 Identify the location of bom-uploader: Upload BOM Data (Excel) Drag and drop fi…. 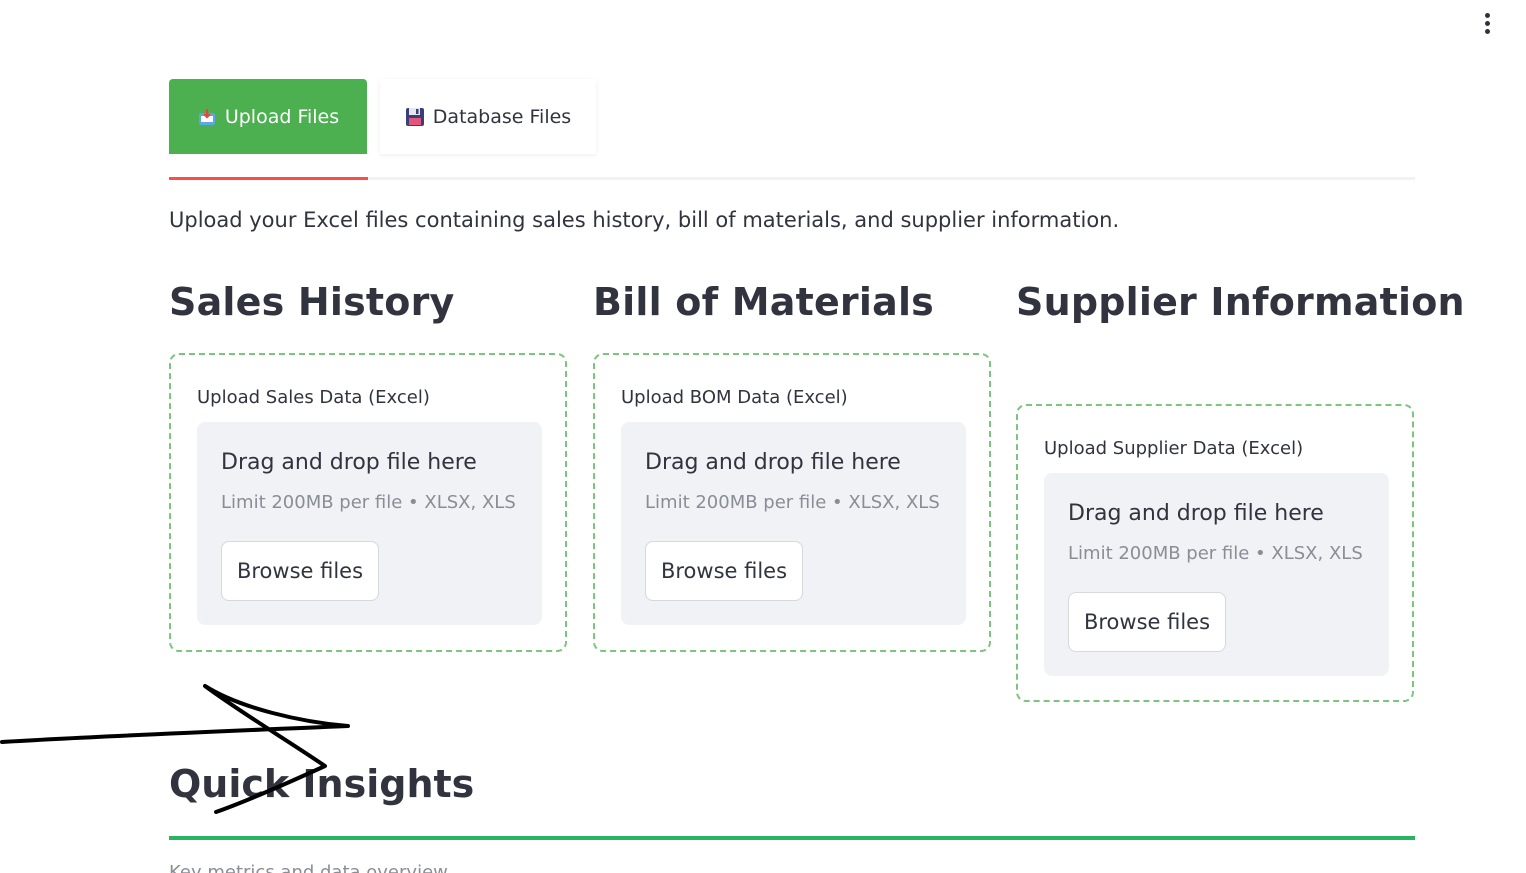
(792, 502).